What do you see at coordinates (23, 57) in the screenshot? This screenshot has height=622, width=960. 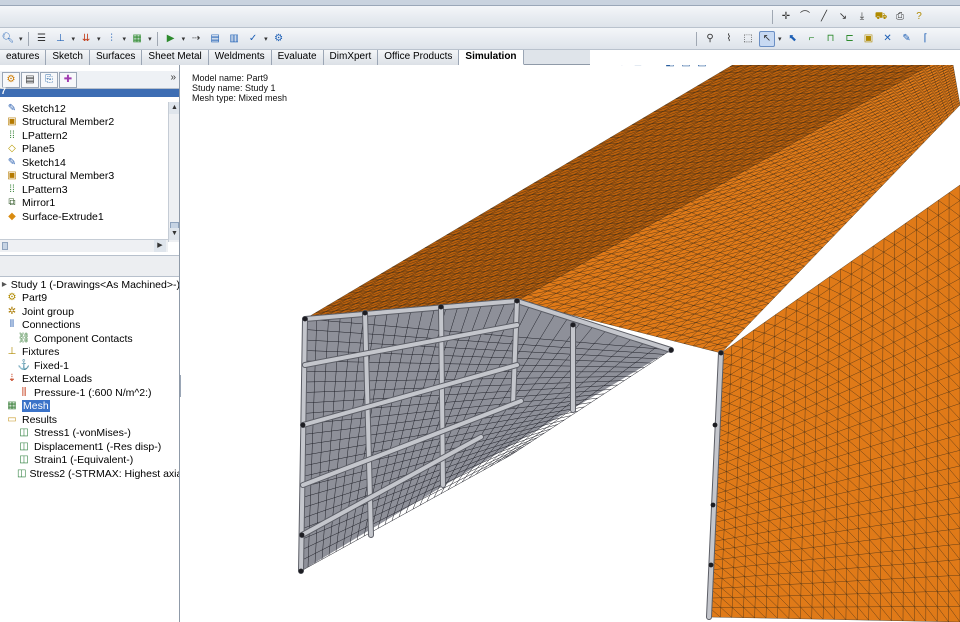 I see `command-tab: eatures` at bounding box center [23, 57].